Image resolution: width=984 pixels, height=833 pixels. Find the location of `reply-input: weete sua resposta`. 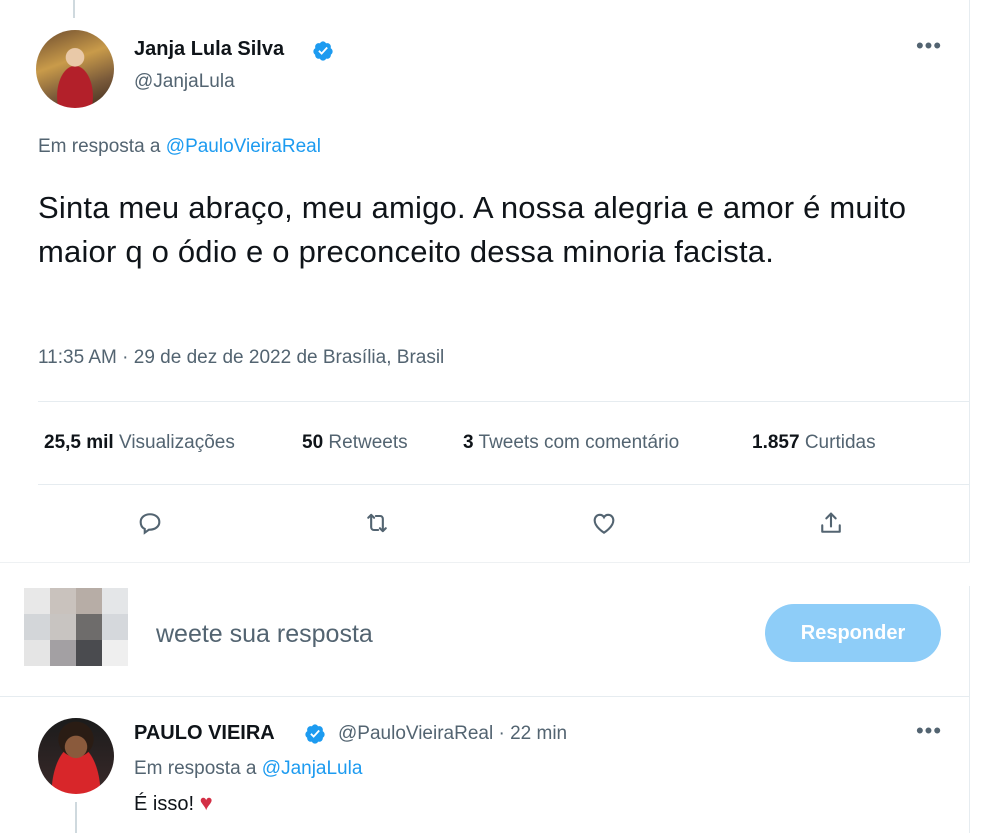

reply-input: weete sua resposta is located at coordinates (264, 634).